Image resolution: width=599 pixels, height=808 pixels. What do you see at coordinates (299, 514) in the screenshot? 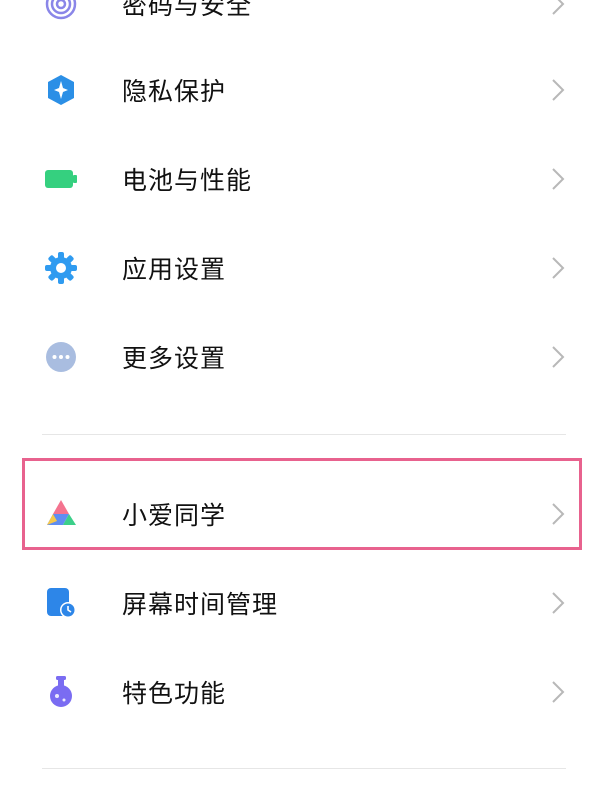
I see `settings-item-xiaoai: 小爱同学` at bounding box center [299, 514].